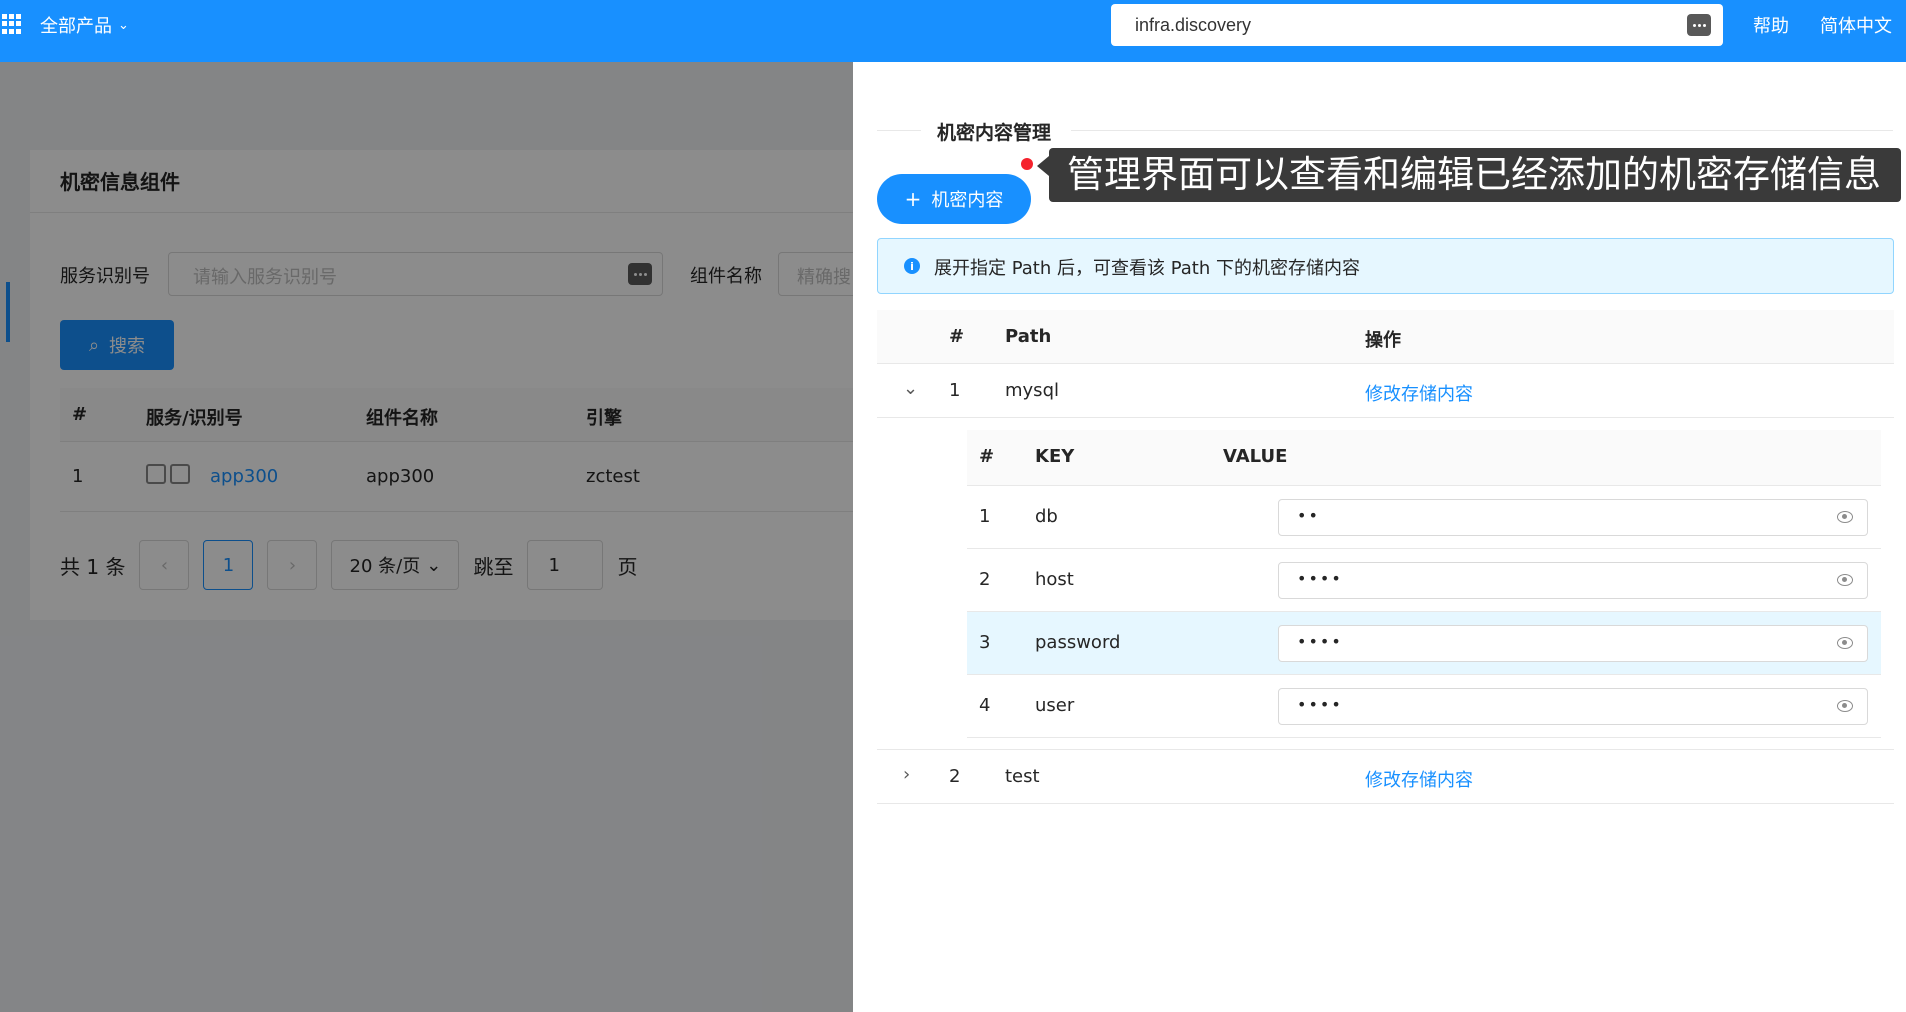 The width and height of the screenshot is (1906, 1012). What do you see at coordinates (906, 774) in the screenshot?
I see `expand-chevron-icon: ›` at bounding box center [906, 774].